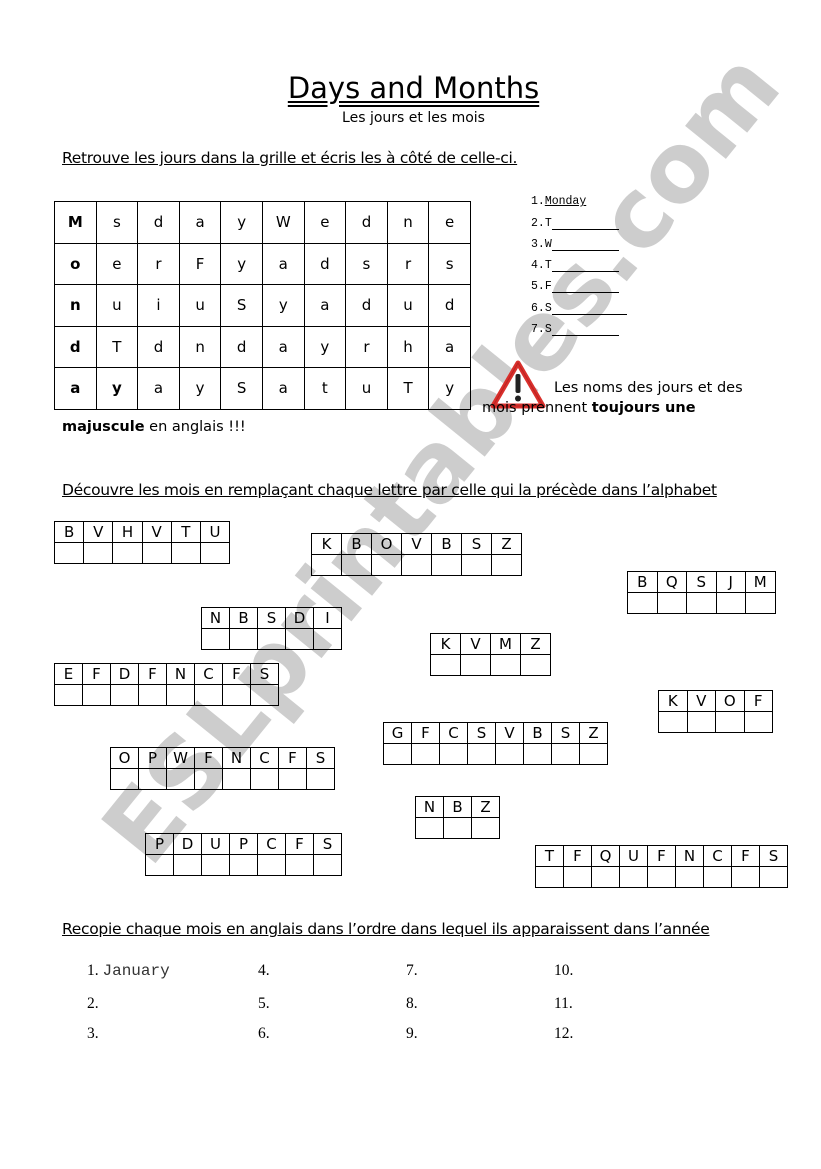  I want to click on month-order-item: 9., so click(412, 1034).